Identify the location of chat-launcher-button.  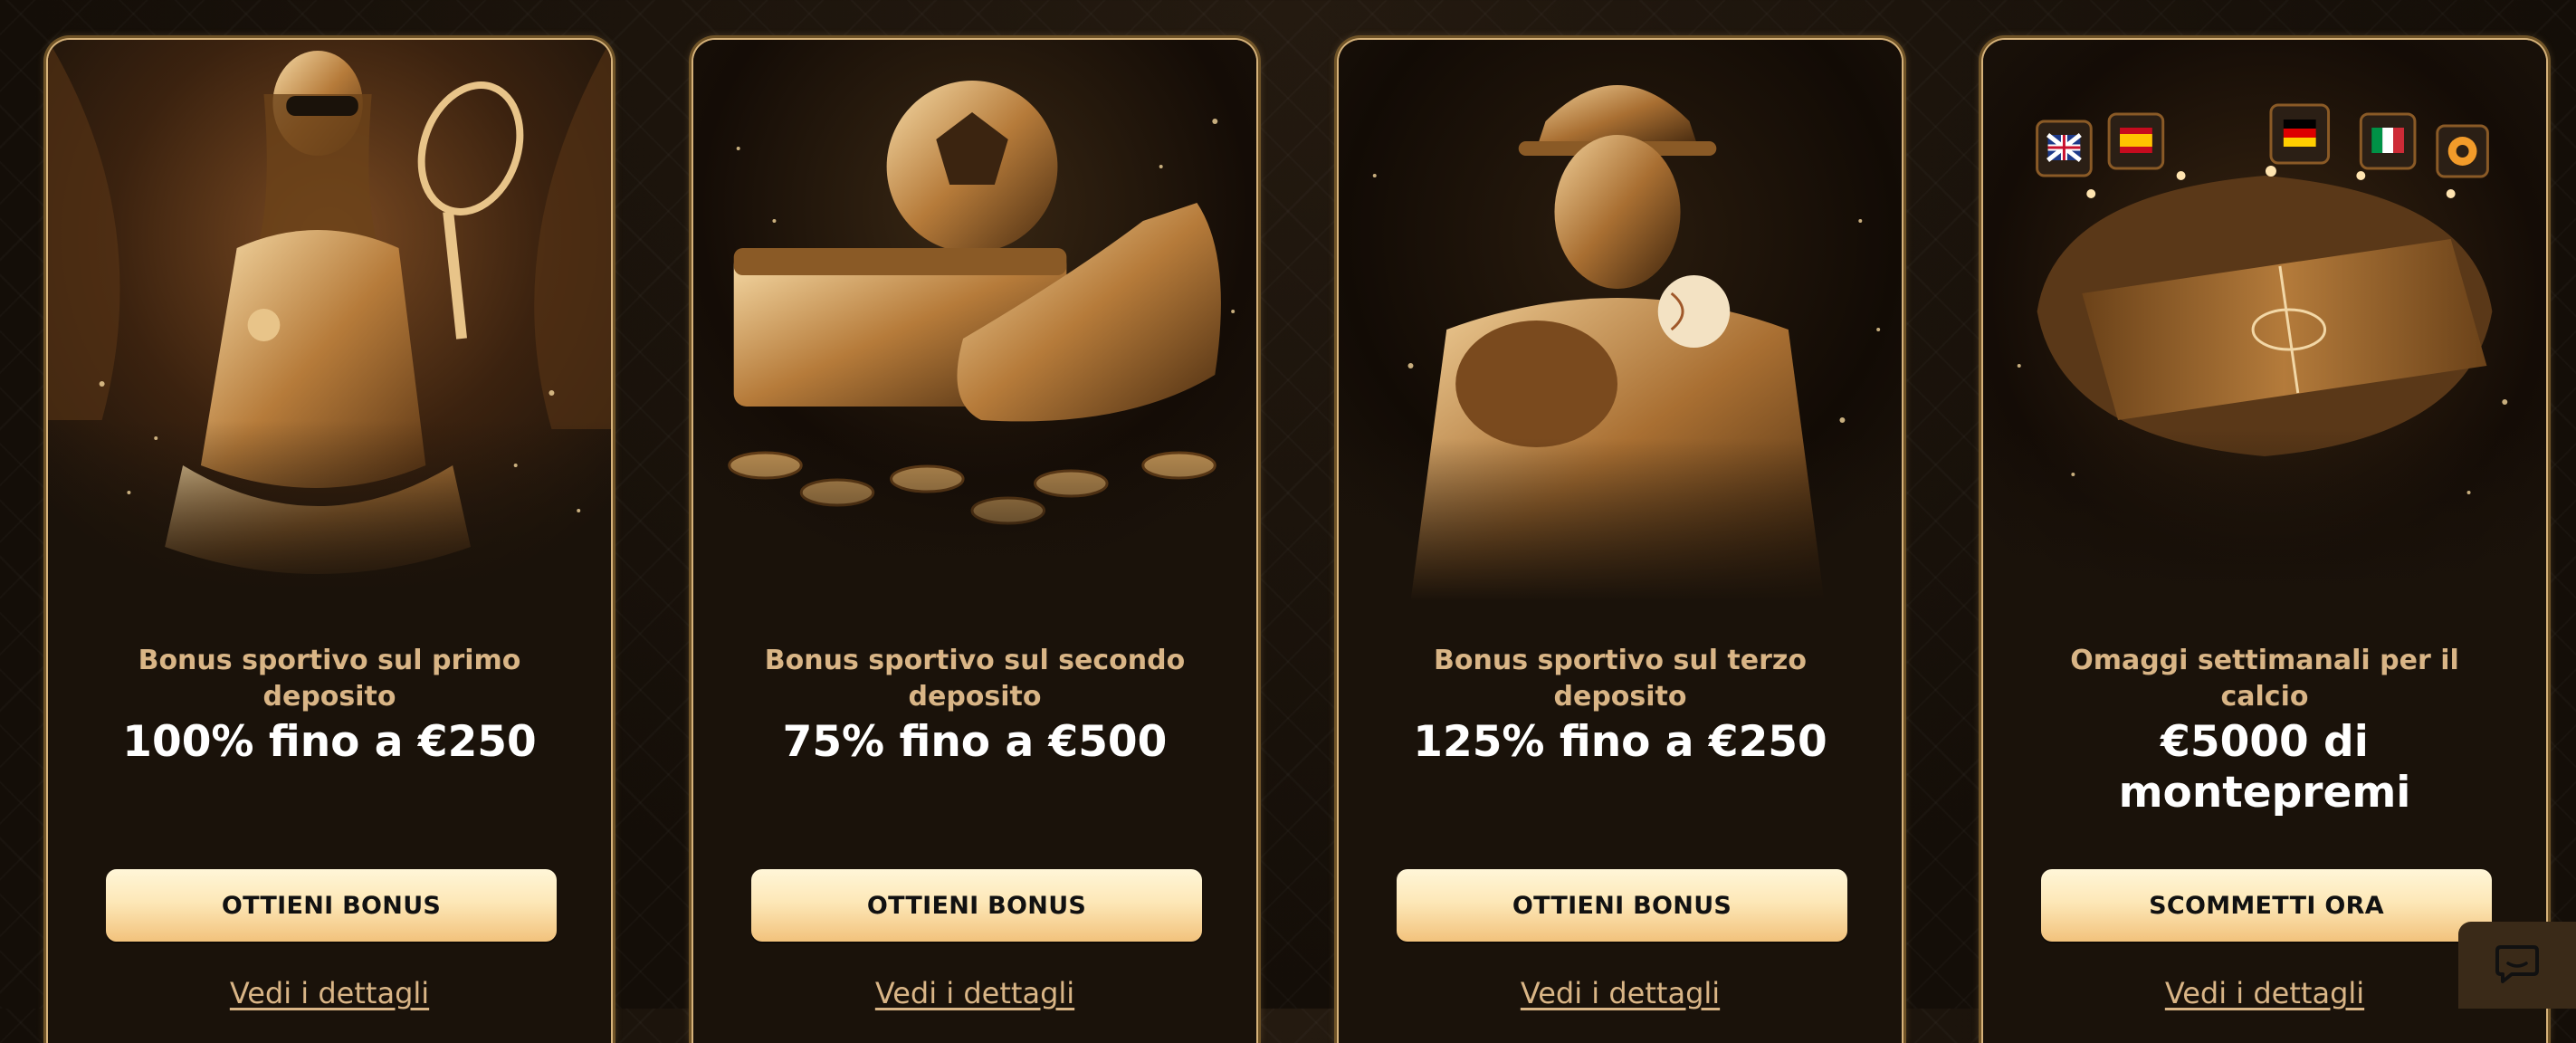
(2517, 966).